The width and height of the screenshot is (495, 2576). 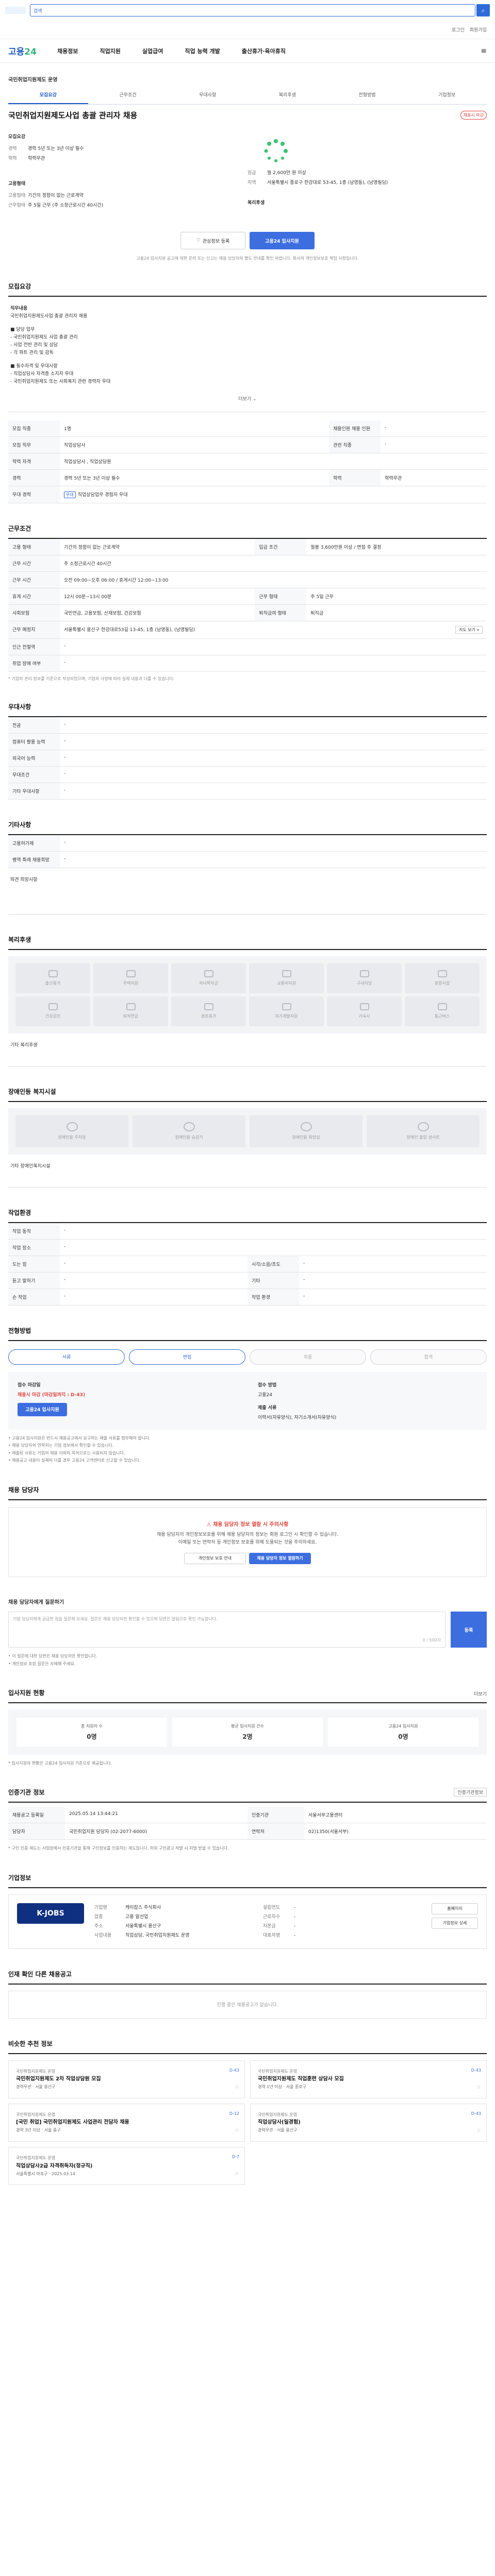 What do you see at coordinates (367, 95) in the screenshot?
I see `tab-process: 전형방법` at bounding box center [367, 95].